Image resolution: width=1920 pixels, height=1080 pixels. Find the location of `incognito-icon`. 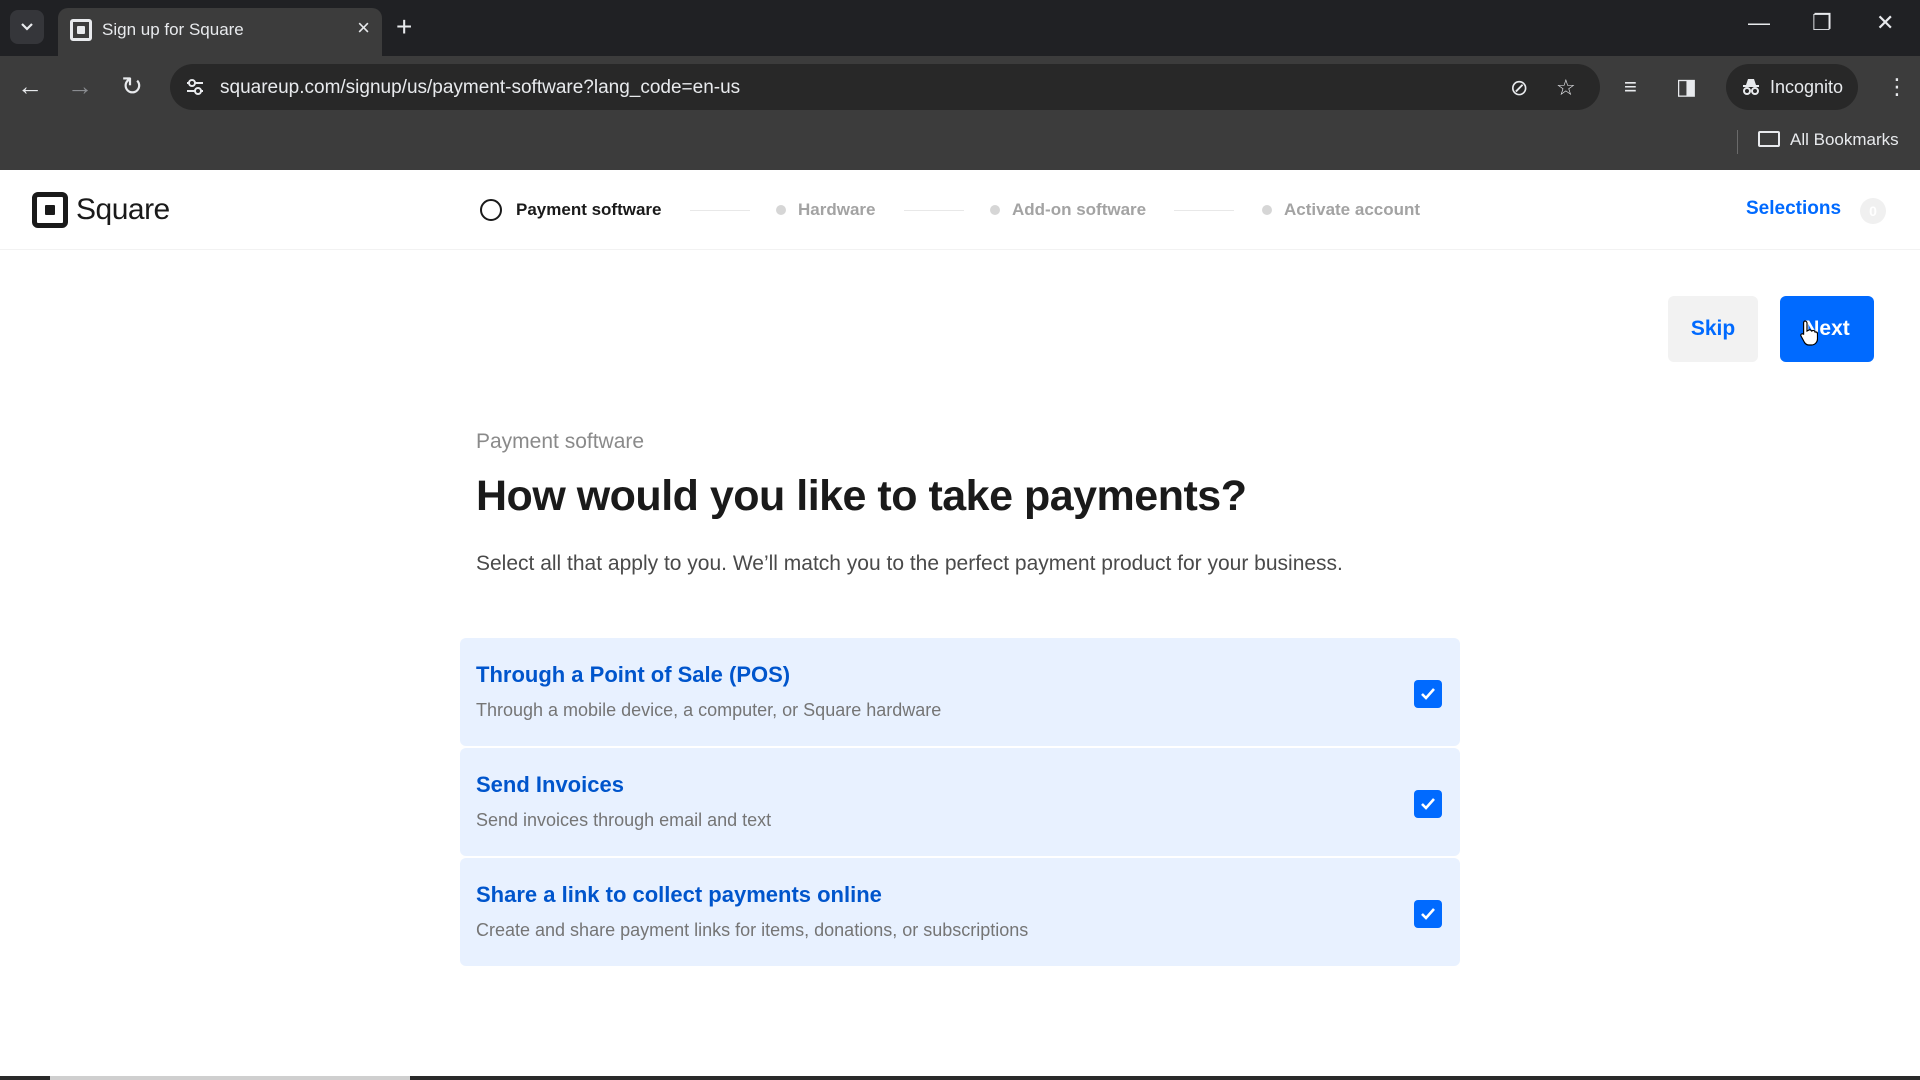

incognito-icon is located at coordinates (1751, 87).